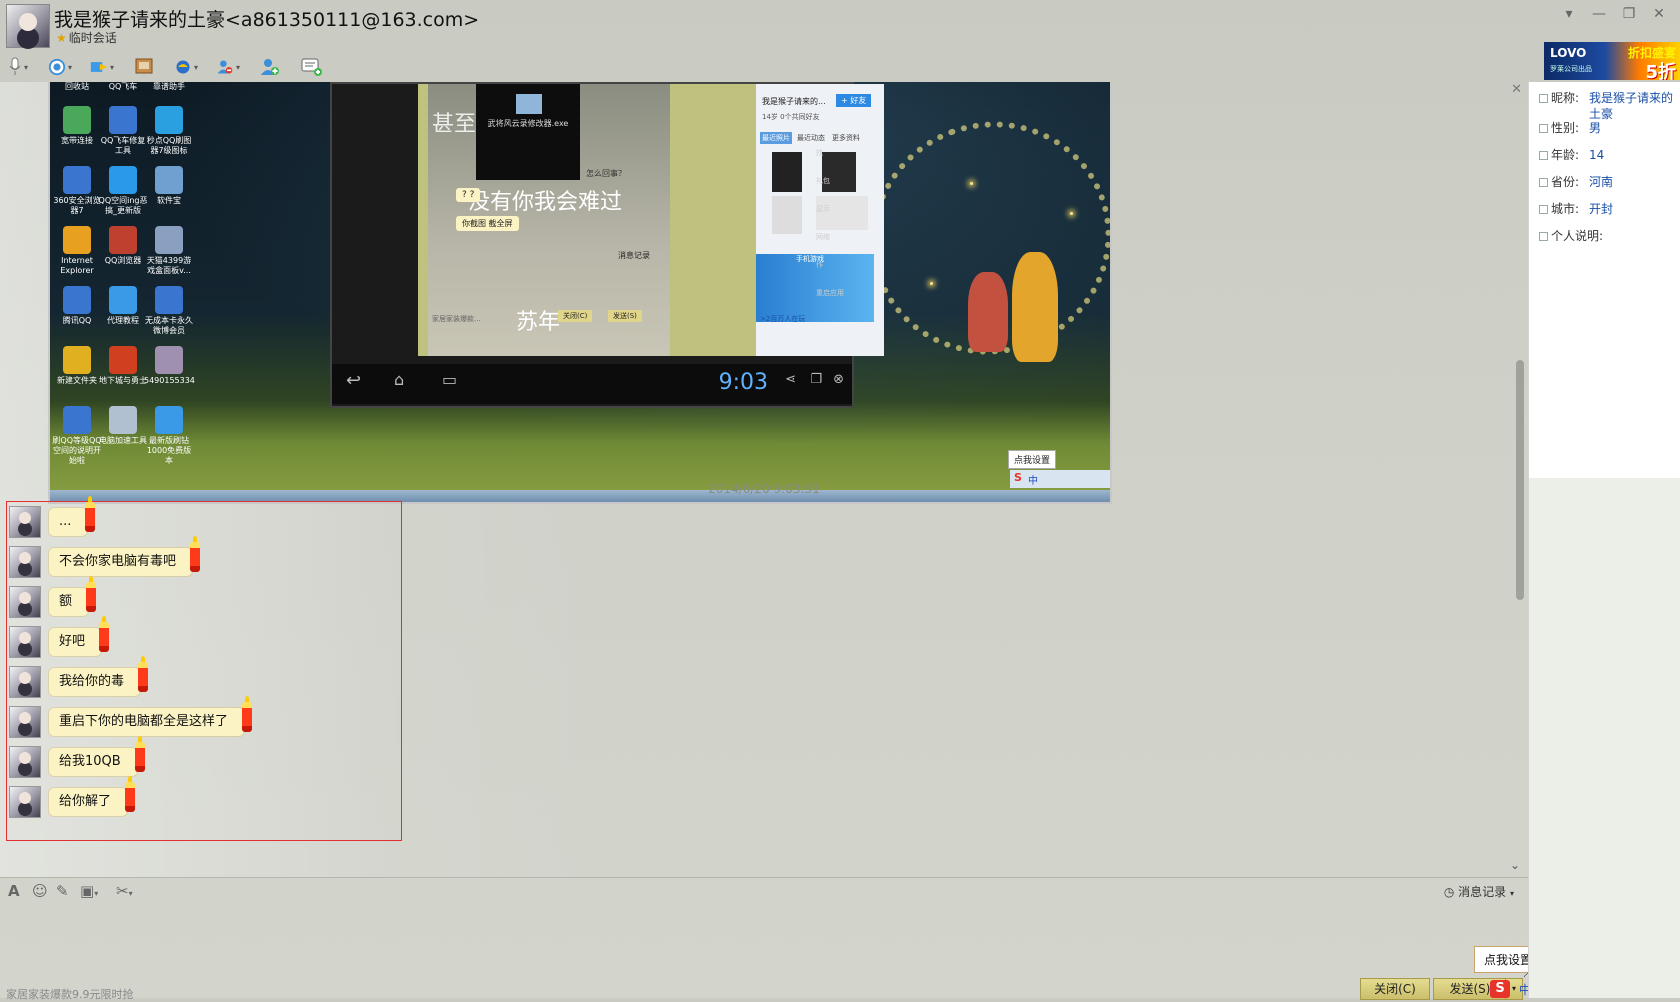  I want to click on scissors-icon: ✂▾, so click(124, 891).